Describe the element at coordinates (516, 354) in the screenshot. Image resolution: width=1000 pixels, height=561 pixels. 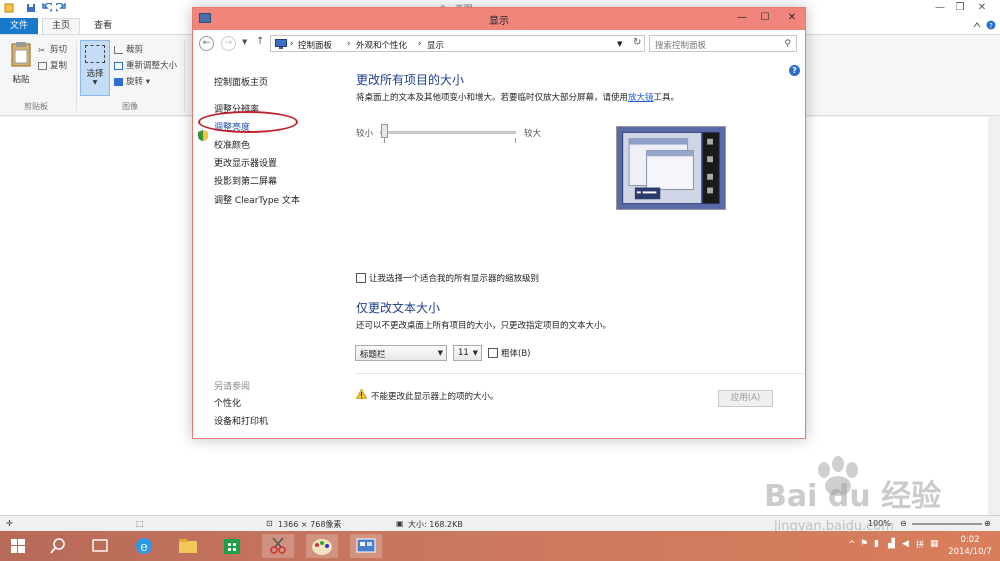
I see `bold-label: 粗体(B)` at that location.